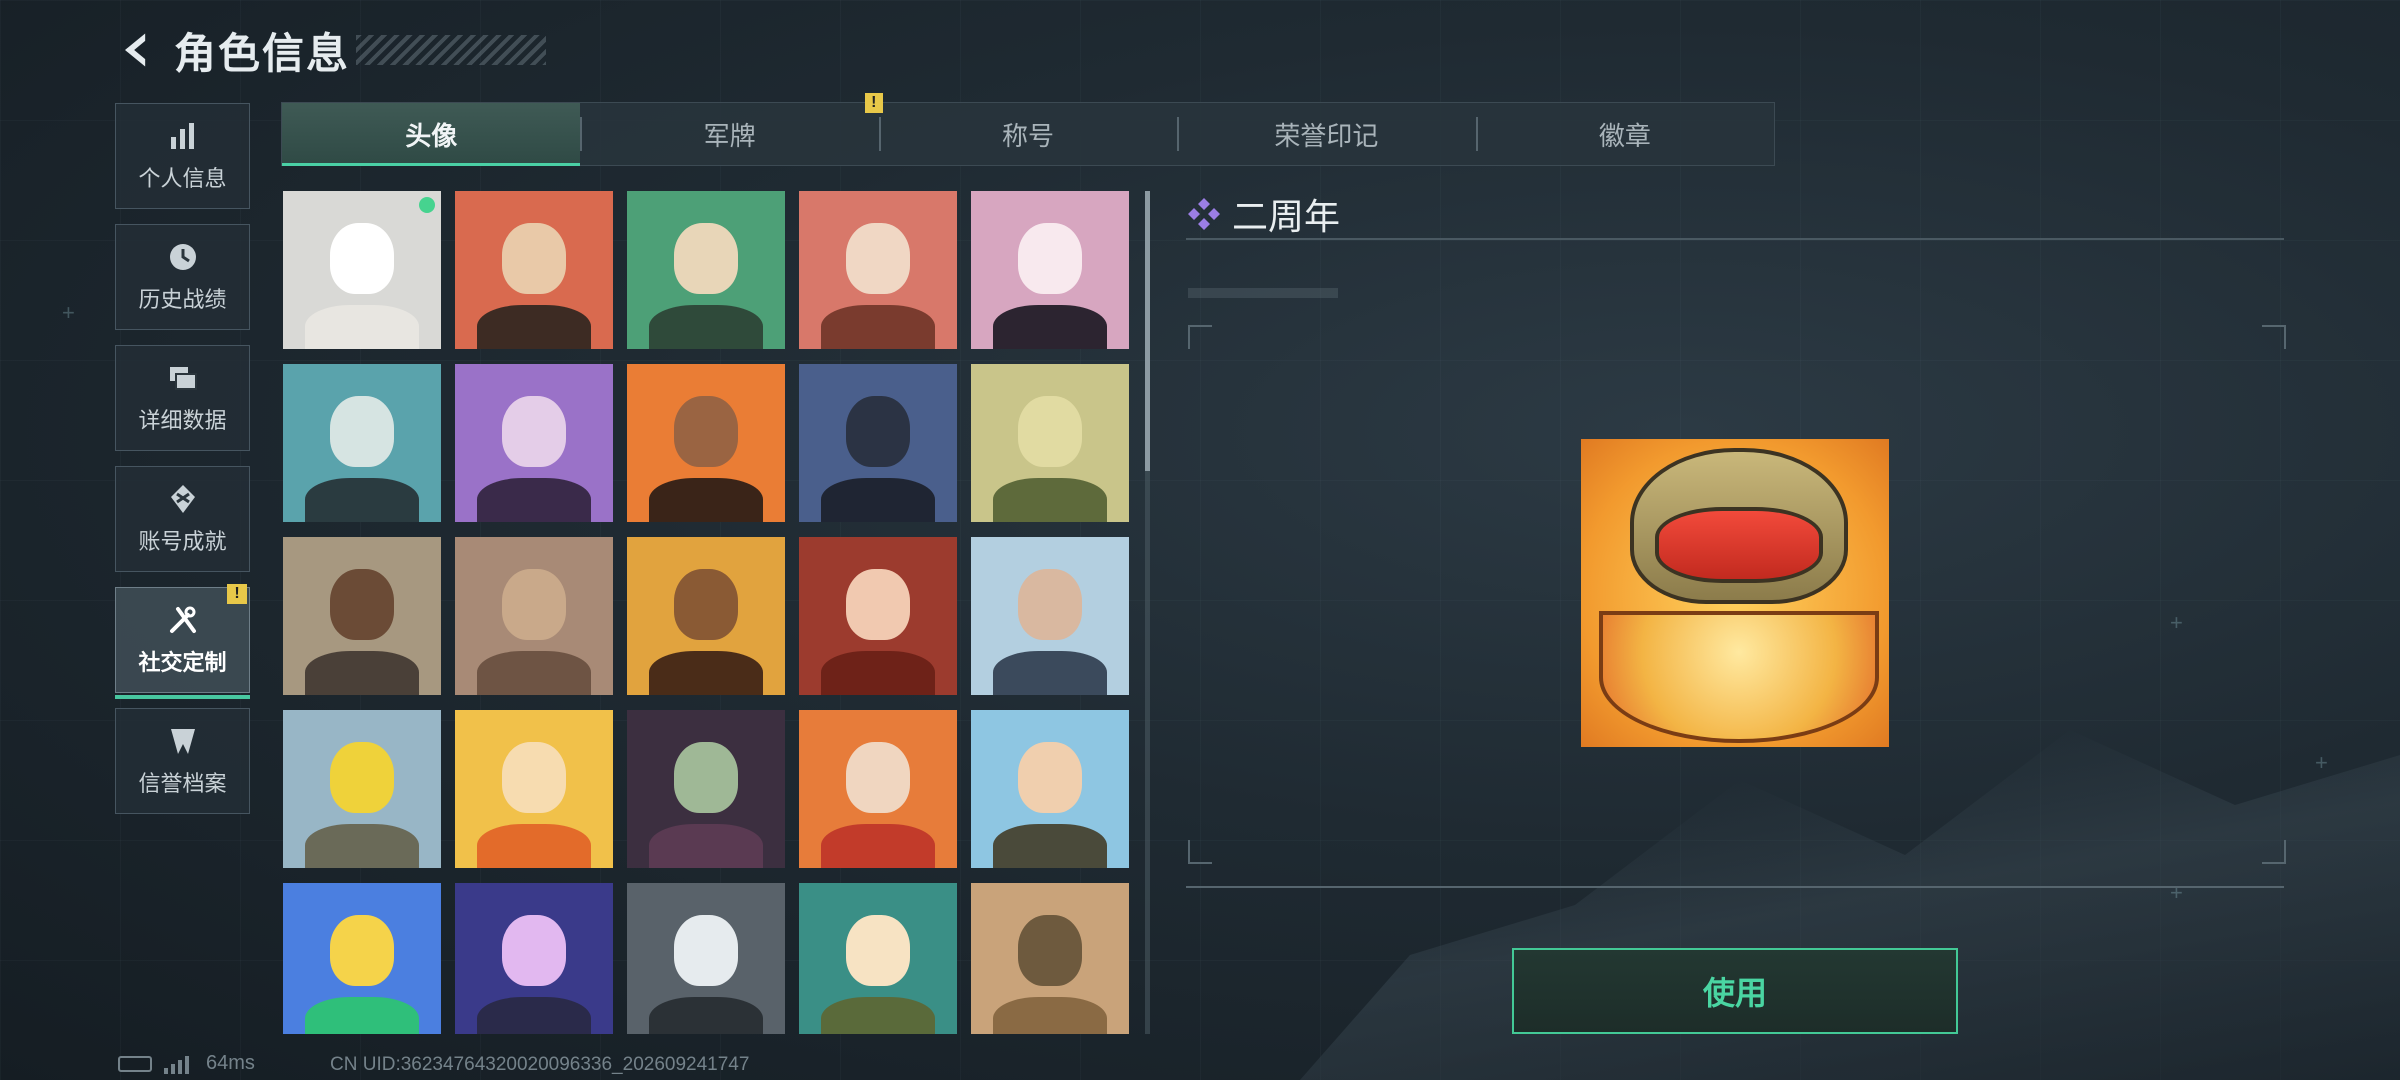  I want to click on notification-badge: !, so click(237, 594).